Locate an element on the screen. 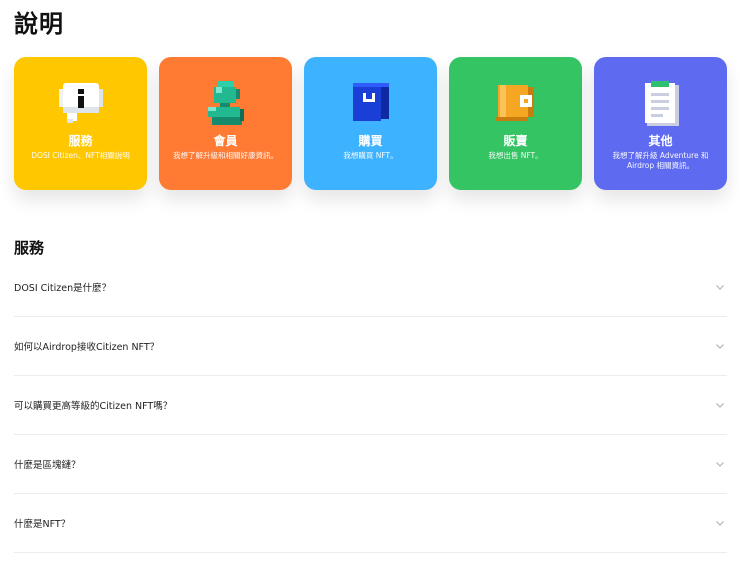 This screenshot has height=563, width=740. faq-item: 什麼是NFT？ is located at coordinates (370, 523).